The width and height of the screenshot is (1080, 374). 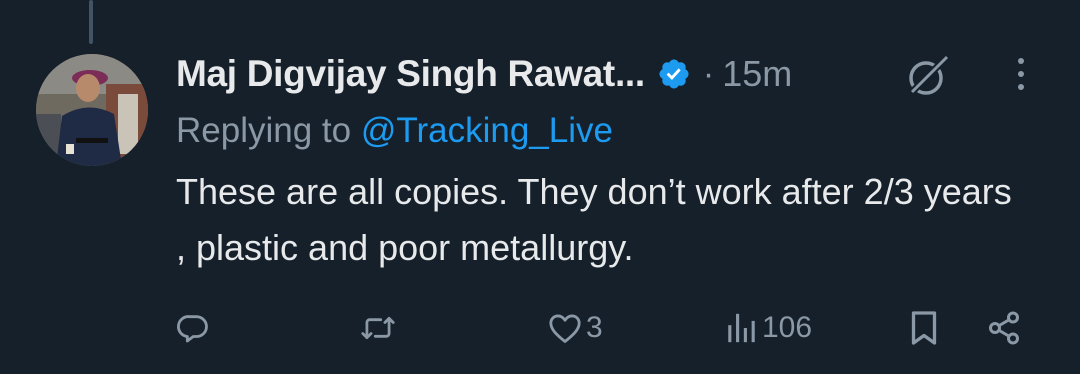 What do you see at coordinates (674, 74) in the screenshot?
I see `verified-badge-icon` at bounding box center [674, 74].